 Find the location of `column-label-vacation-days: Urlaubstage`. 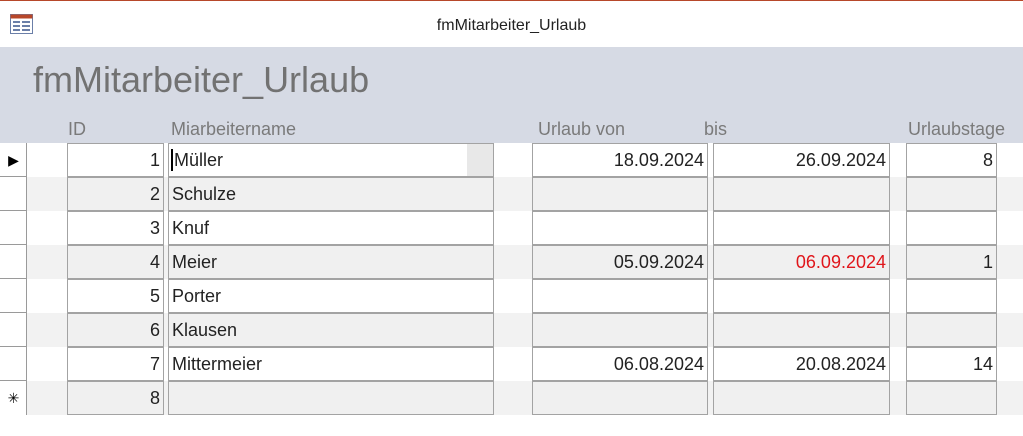

column-label-vacation-days: Urlaubstage is located at coordinates (957, 129).